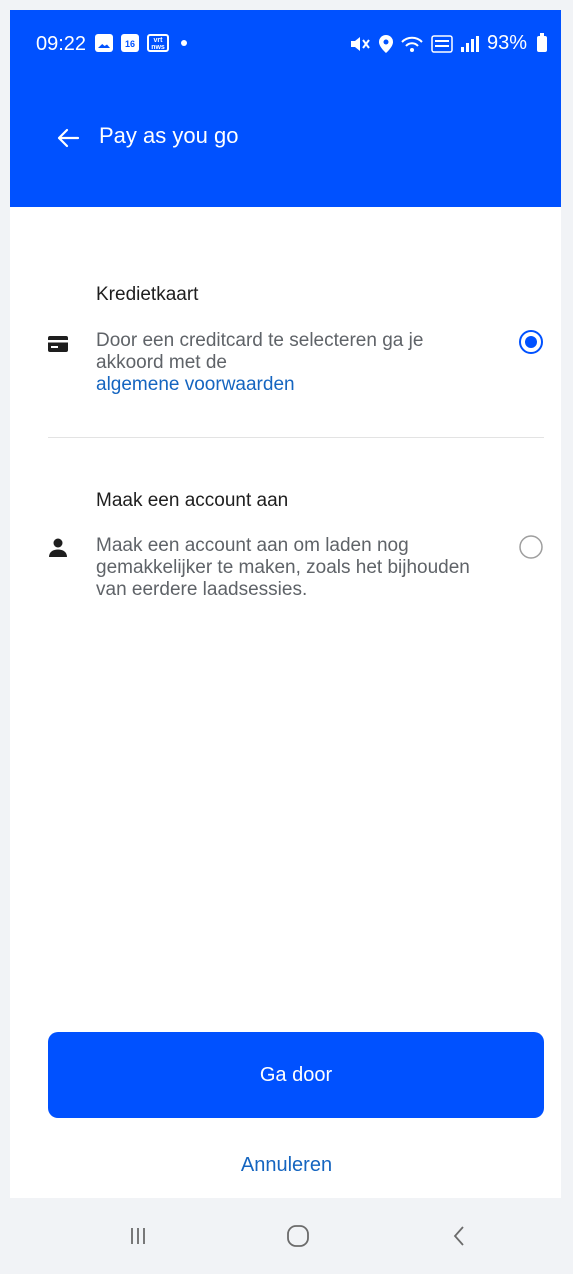 The width and height of the screenshot is (573, 1274). I want to click on chevron-left-icon, so click(458, 1236).